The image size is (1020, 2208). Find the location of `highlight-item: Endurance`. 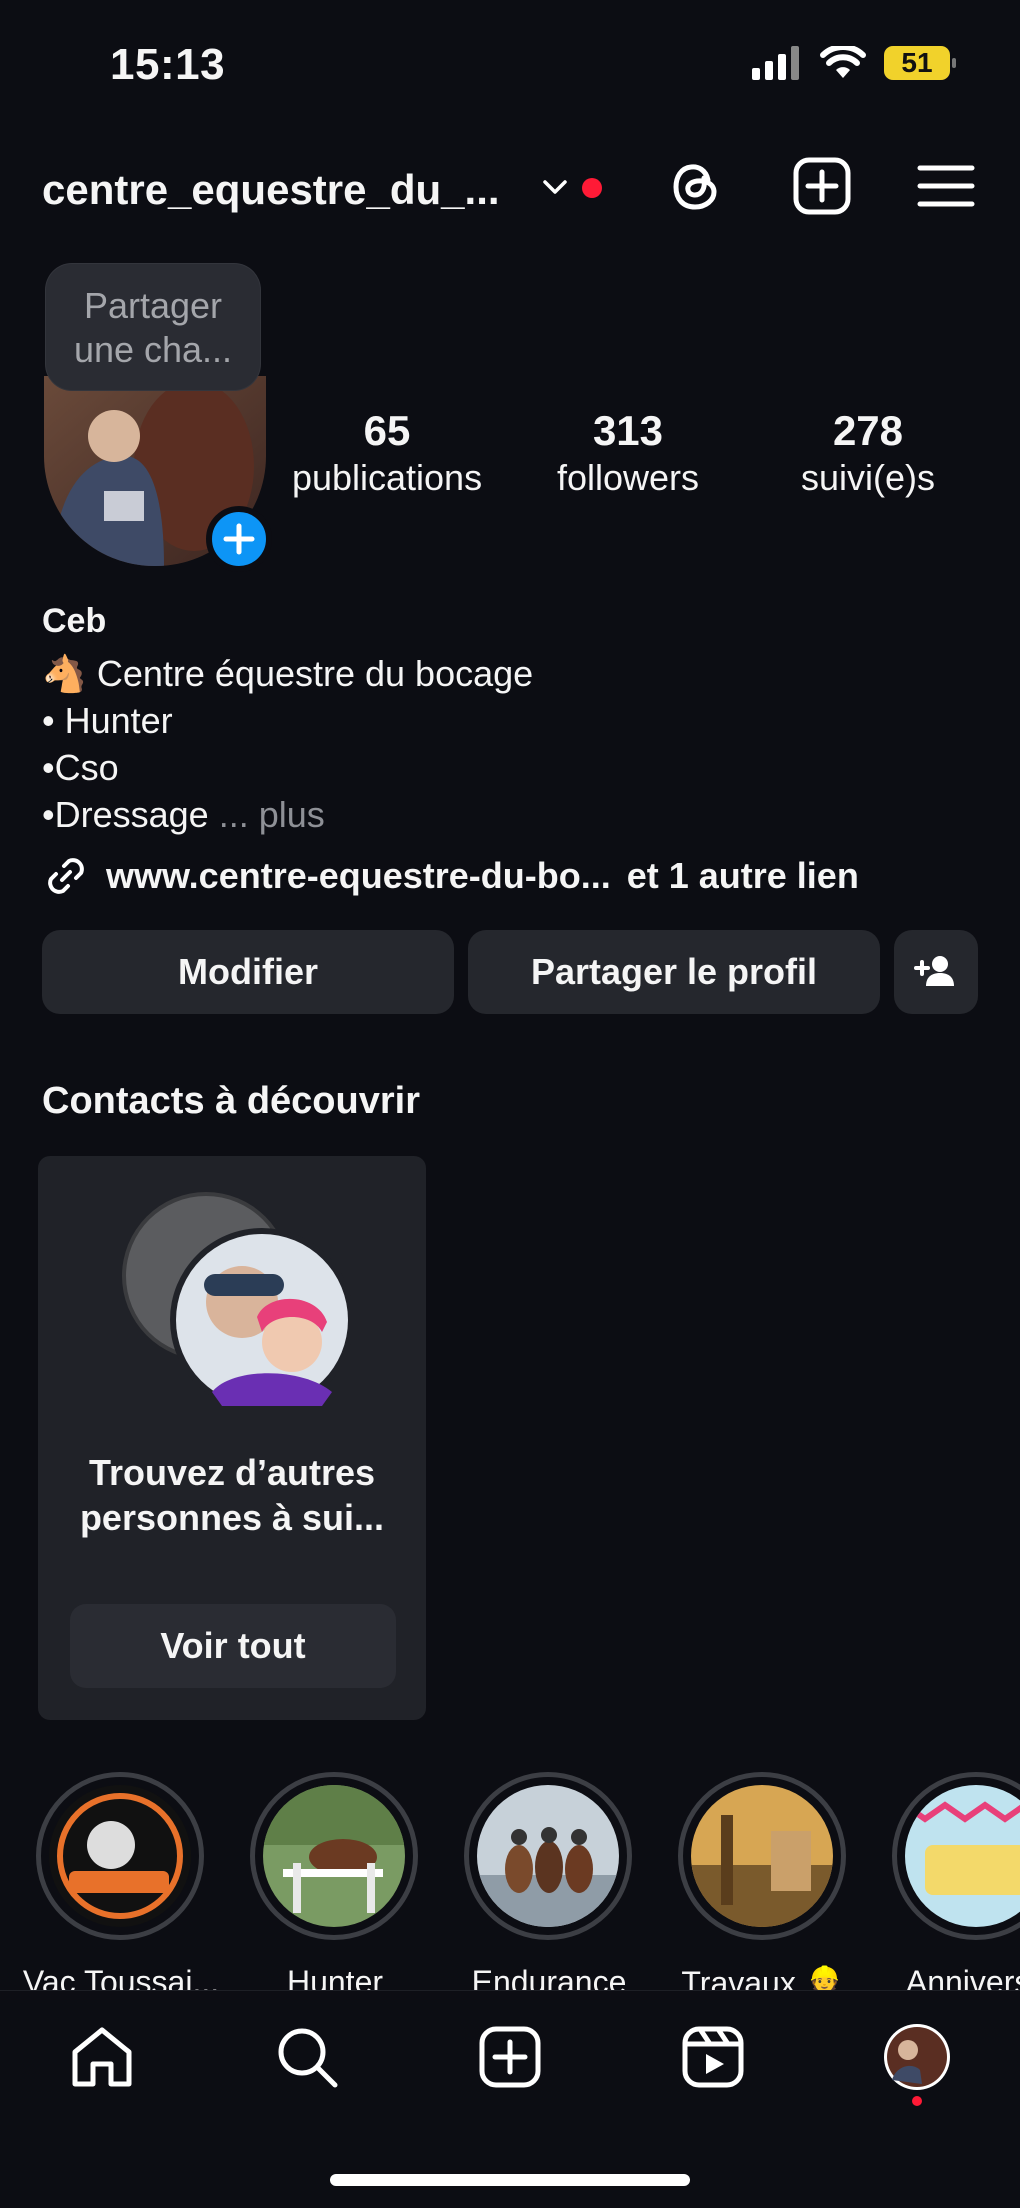

highlight-item: Endurance is located at coordinates (549, 1886).